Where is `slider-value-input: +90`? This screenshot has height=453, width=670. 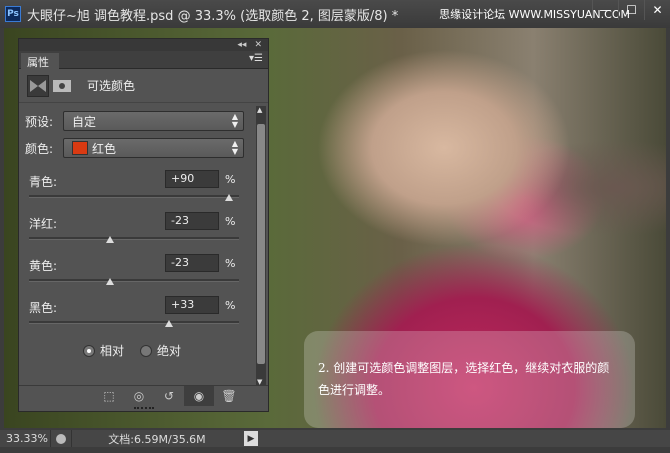 slider-value-input: +90 is located at coordinates (192, 179).